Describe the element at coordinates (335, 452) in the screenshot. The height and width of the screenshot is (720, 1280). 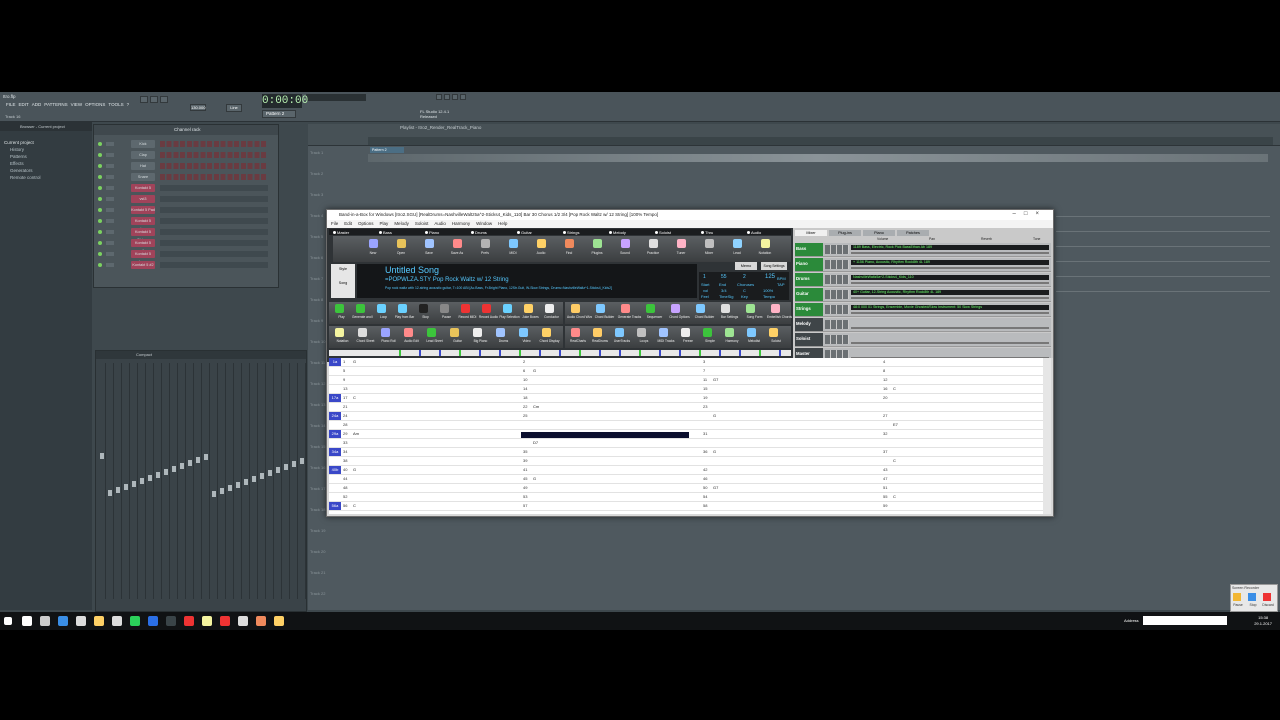
I see `part-marker-label: 34a` at that location.